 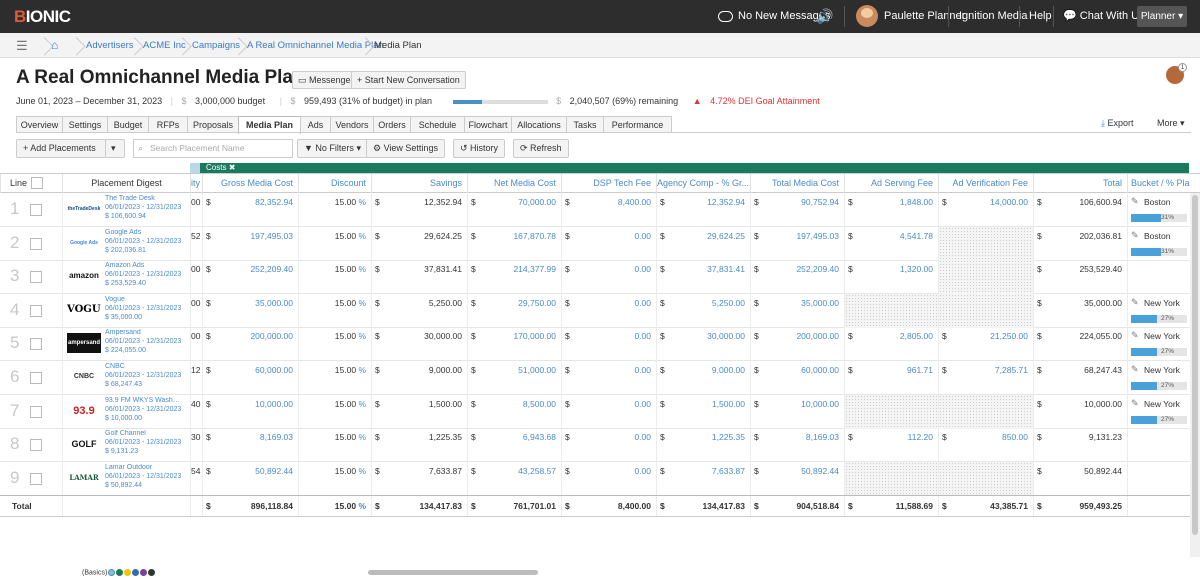 What do you see at coordinates (797, 277) in the screenshot?
I see `cell-total-media: $252,209.40` at bounding box center [797, 277].